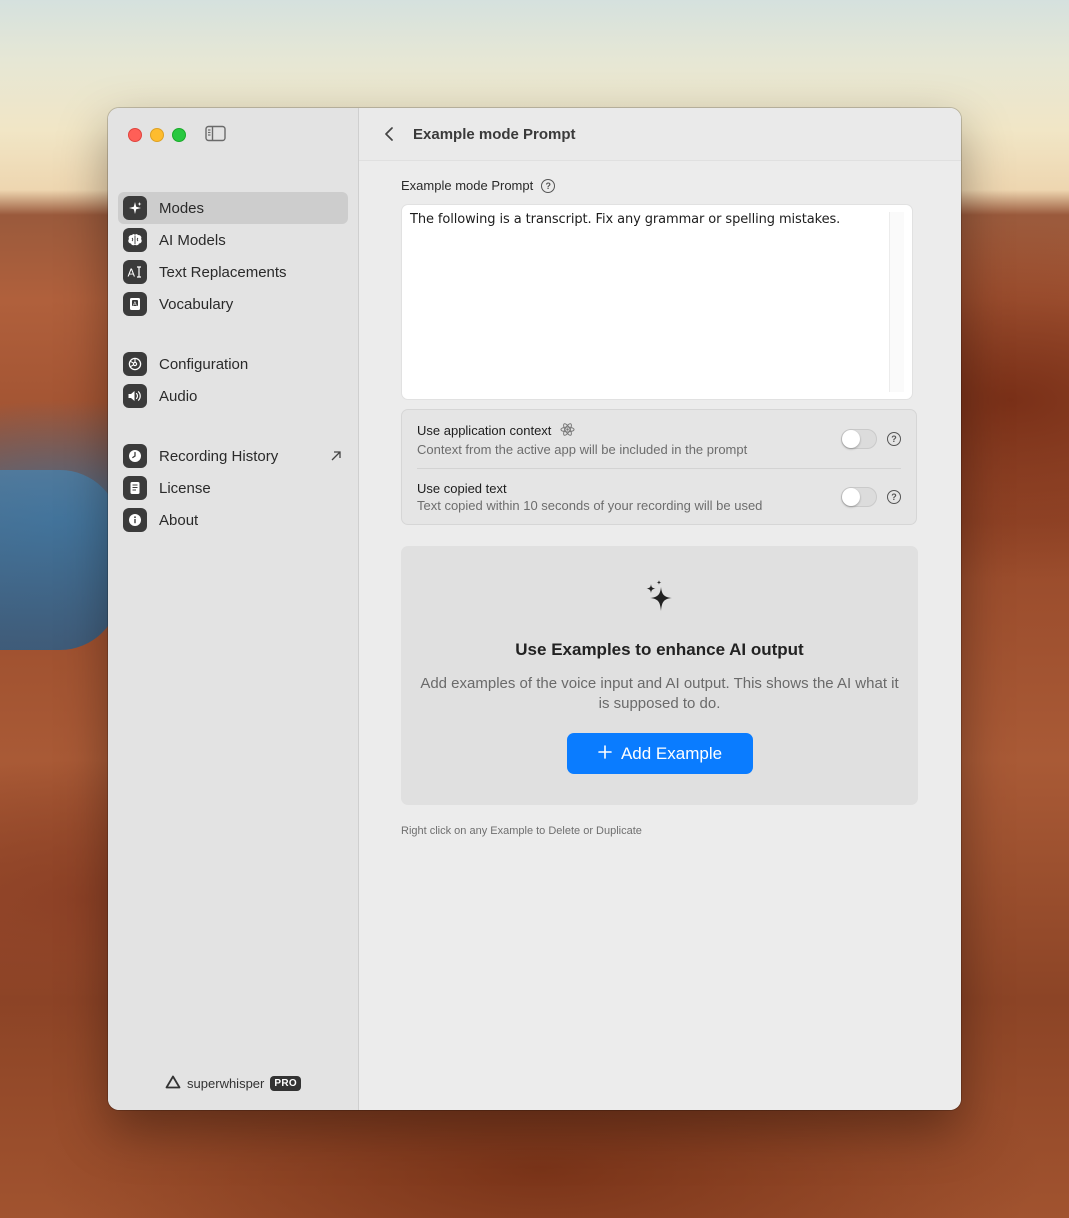  What do you see at coordinates (285, 1083) in the screenshot?
I see `pro-badge: PRO` at bounding box center [285, 1083].